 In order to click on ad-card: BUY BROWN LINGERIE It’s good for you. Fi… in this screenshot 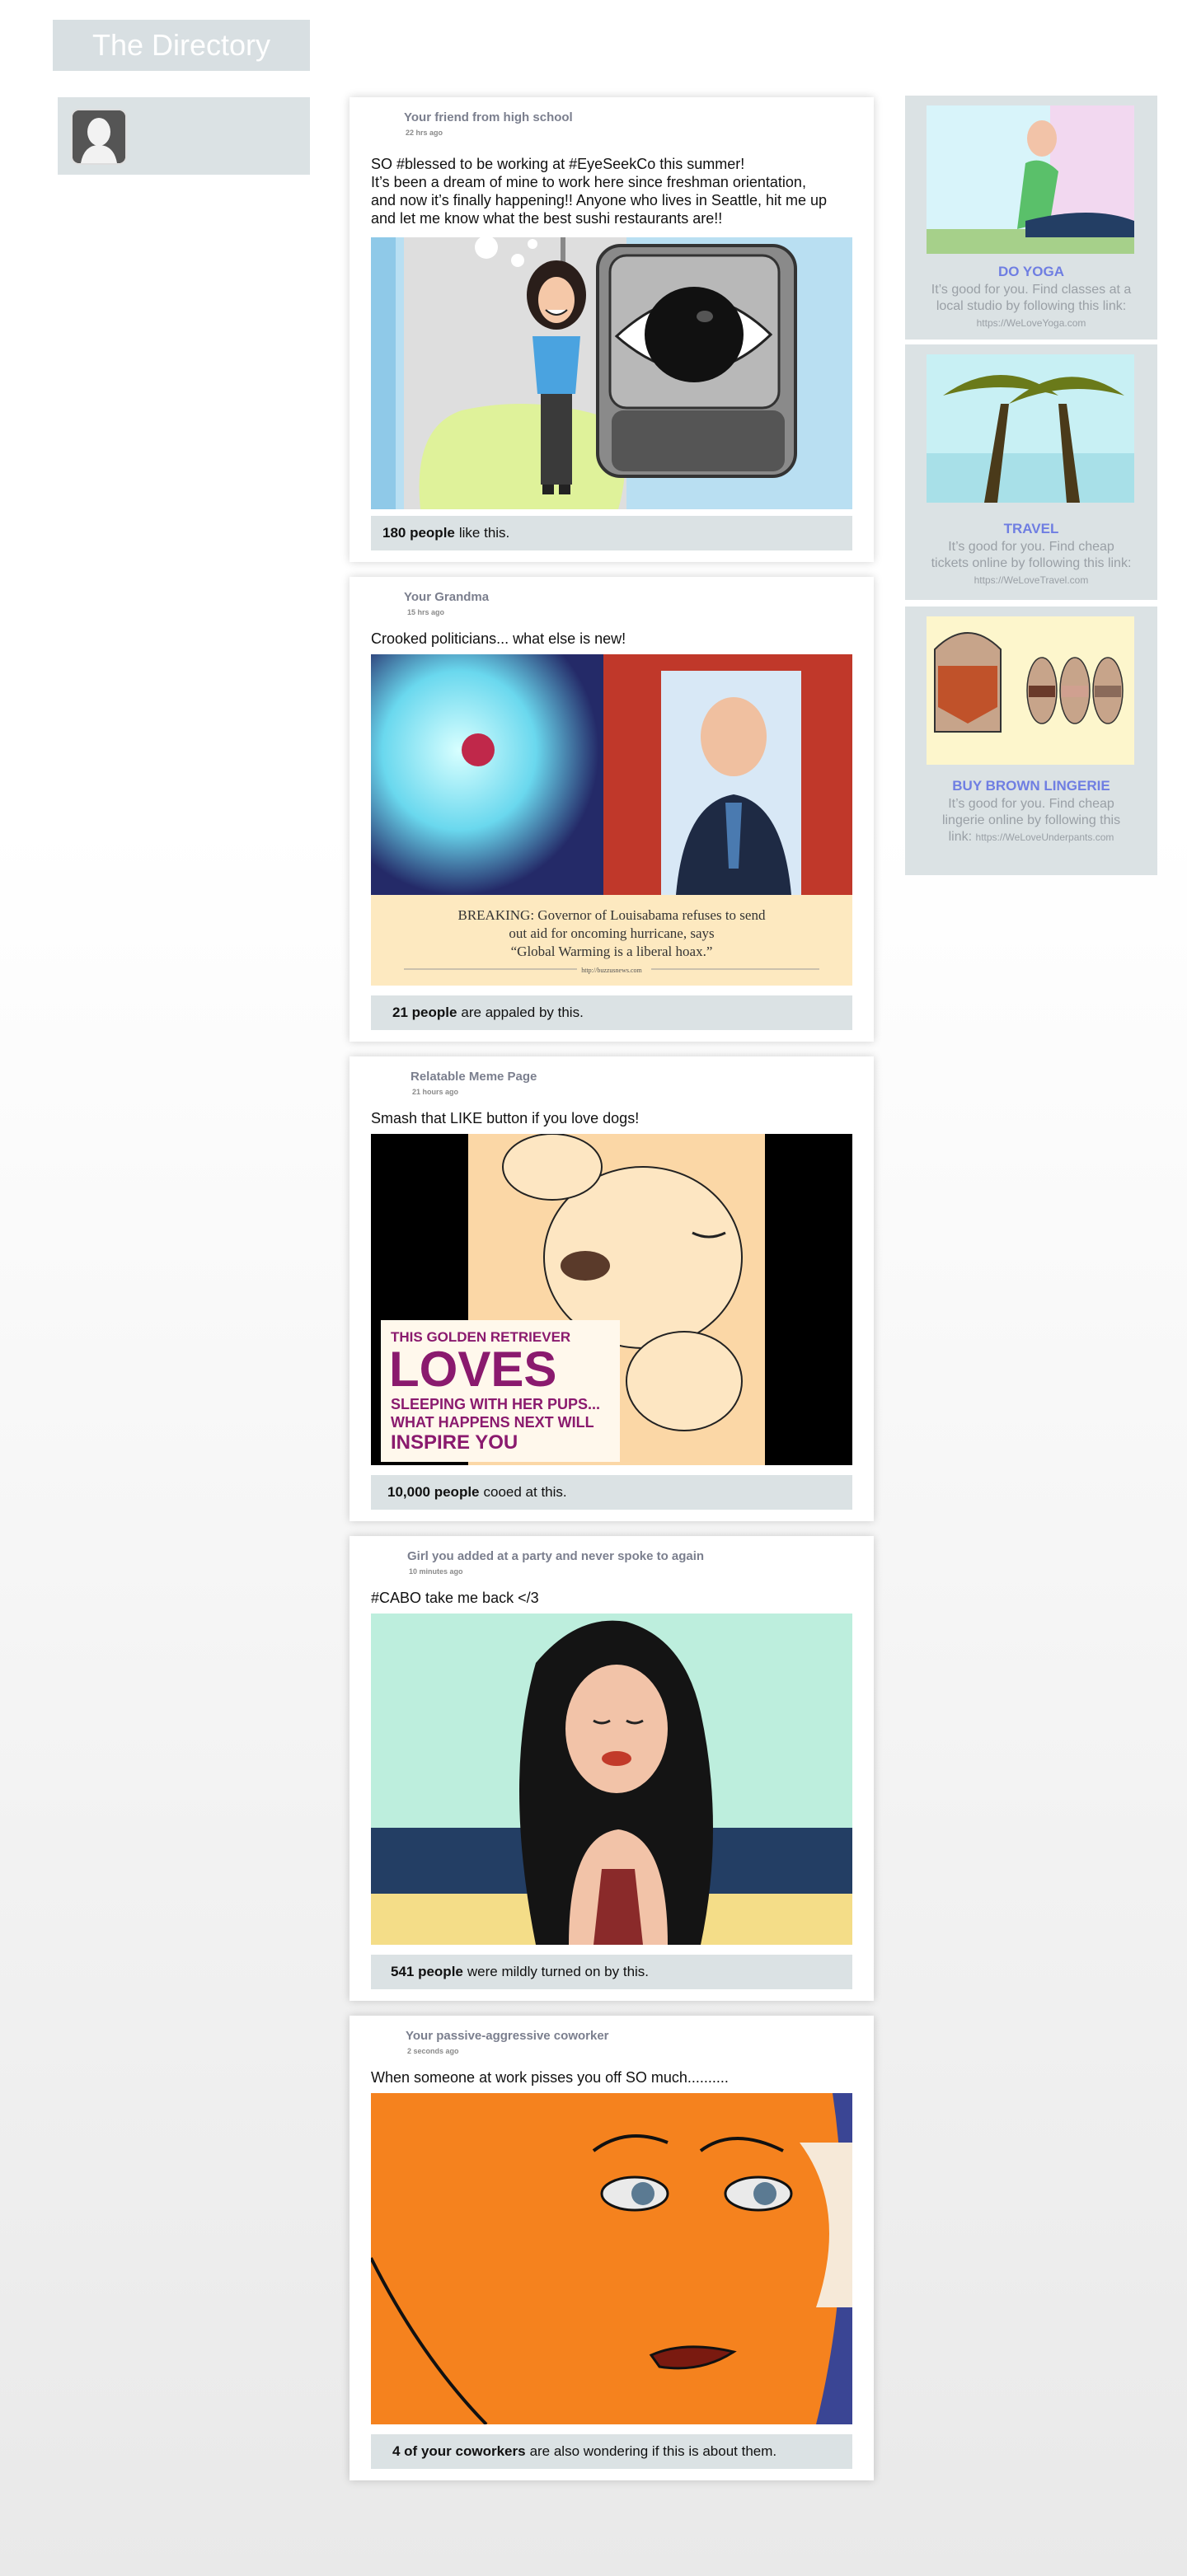, I will do `click(1031, 741)`.